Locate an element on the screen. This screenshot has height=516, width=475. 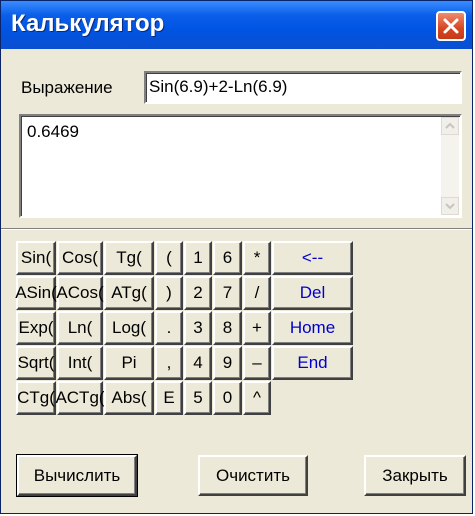
backspace-button: <-- is located at coordinates (312, 258).